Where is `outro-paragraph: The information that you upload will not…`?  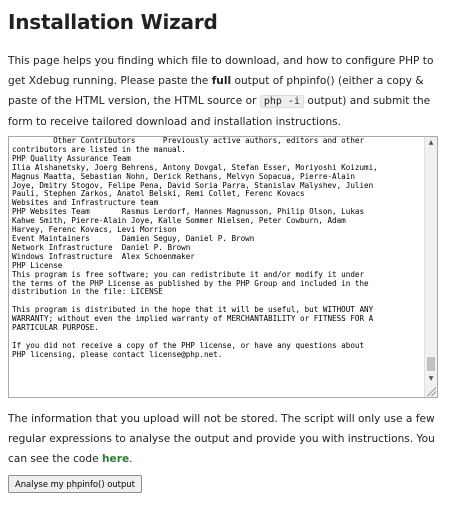
outro-paragraph: The information that you upload will not… is located at coordinates (224, 439).